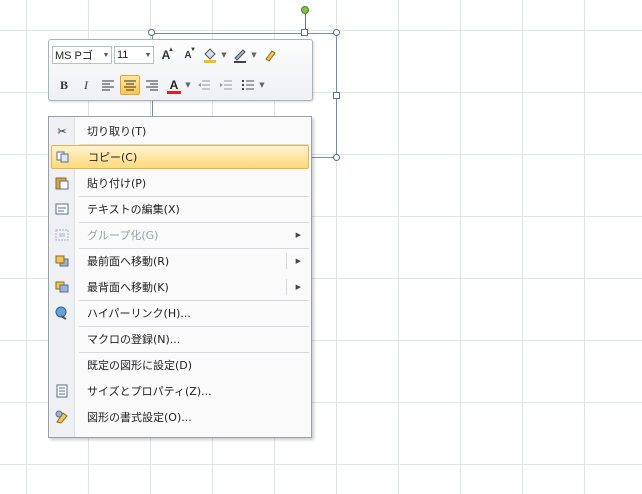  I want to click on menu-item-label: グループ化(G), so click(123, 235).